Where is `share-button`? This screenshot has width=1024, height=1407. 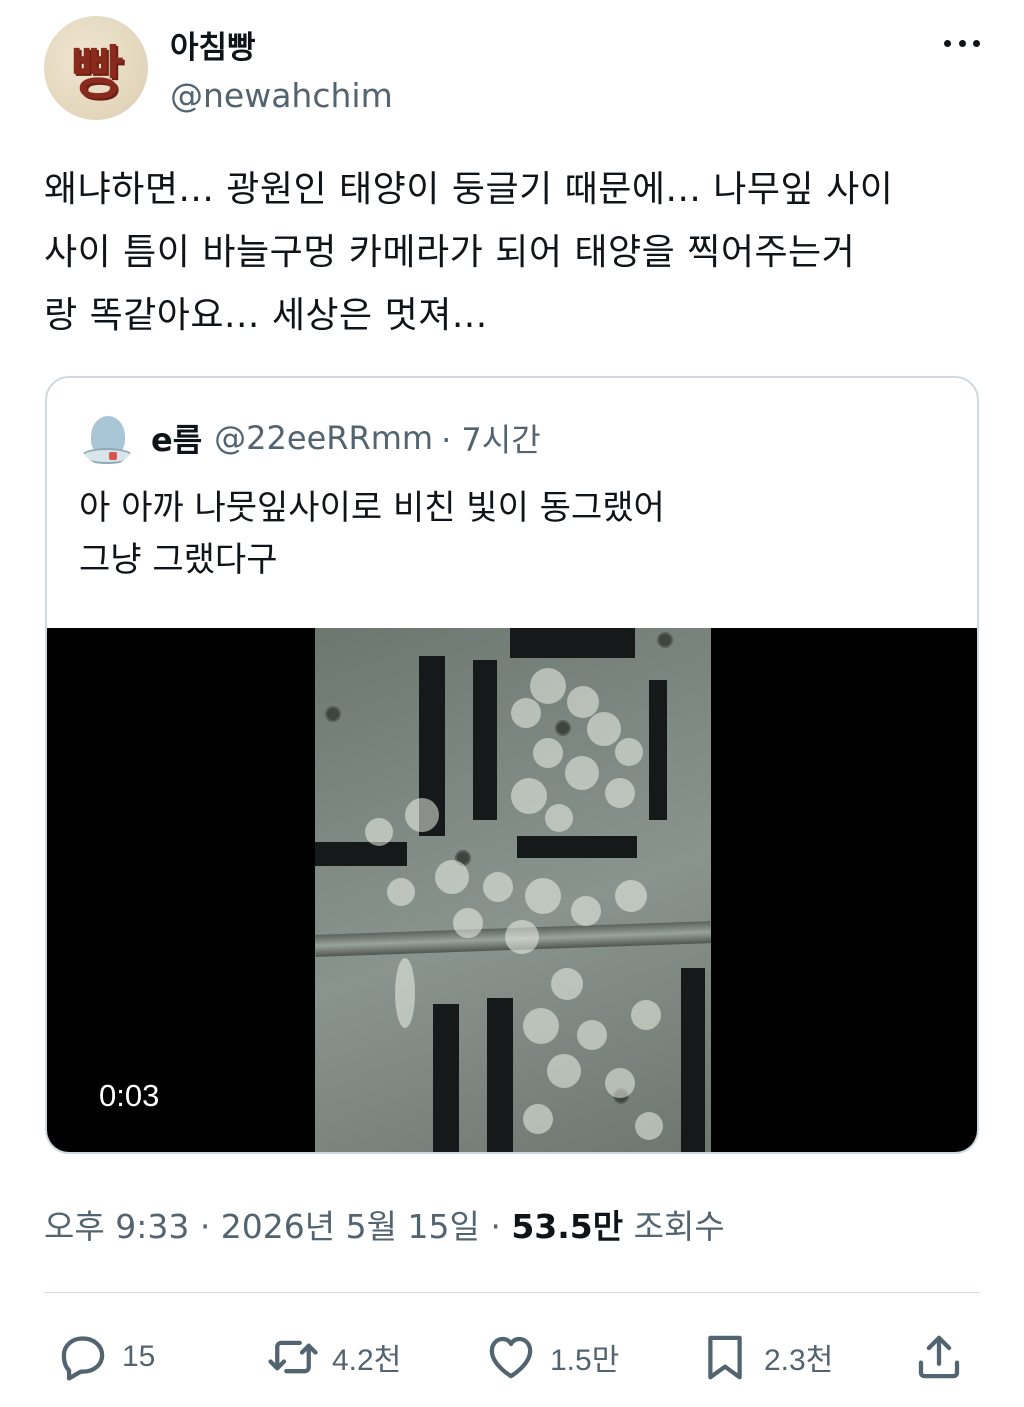
share-button is located at coordinates (939, 1357).